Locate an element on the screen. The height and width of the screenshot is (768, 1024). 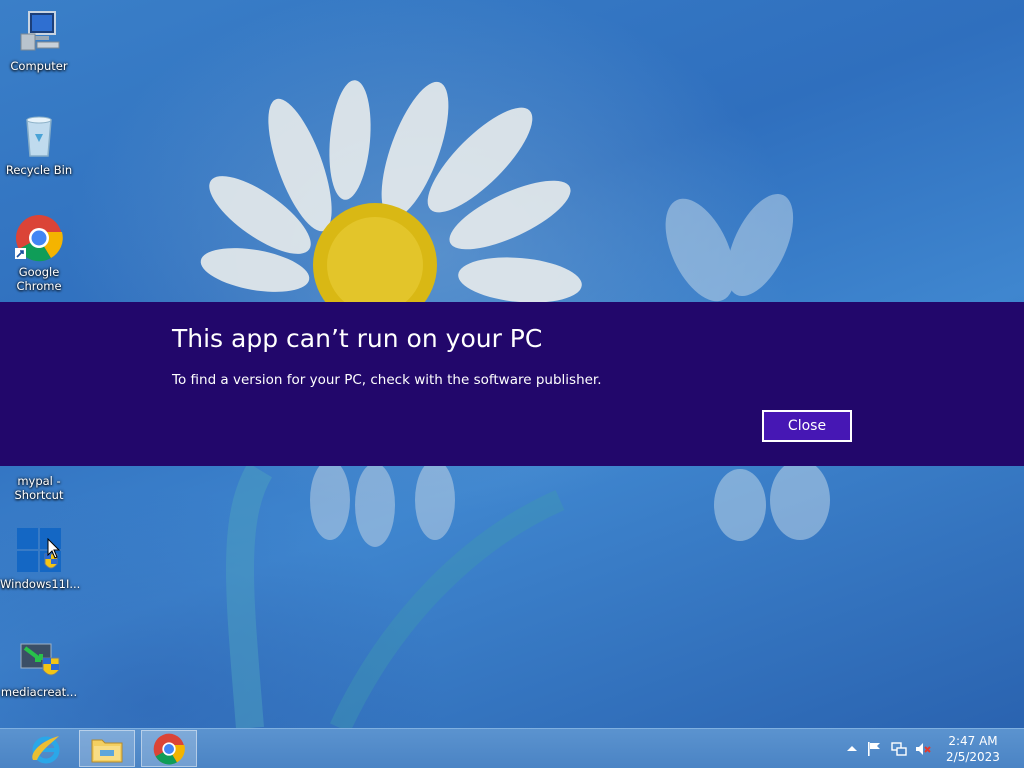
desktop-icon-recycle-bin: Recycle Bin is located at coordinates (39, 144).